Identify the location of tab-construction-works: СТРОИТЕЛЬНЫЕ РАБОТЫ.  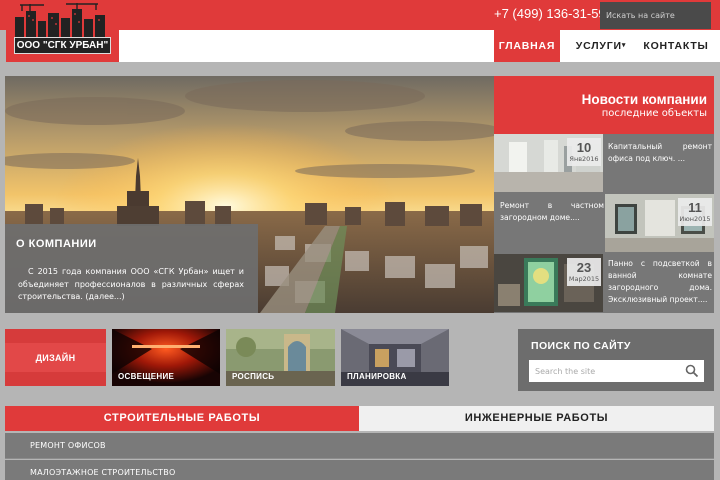
(182, 418).